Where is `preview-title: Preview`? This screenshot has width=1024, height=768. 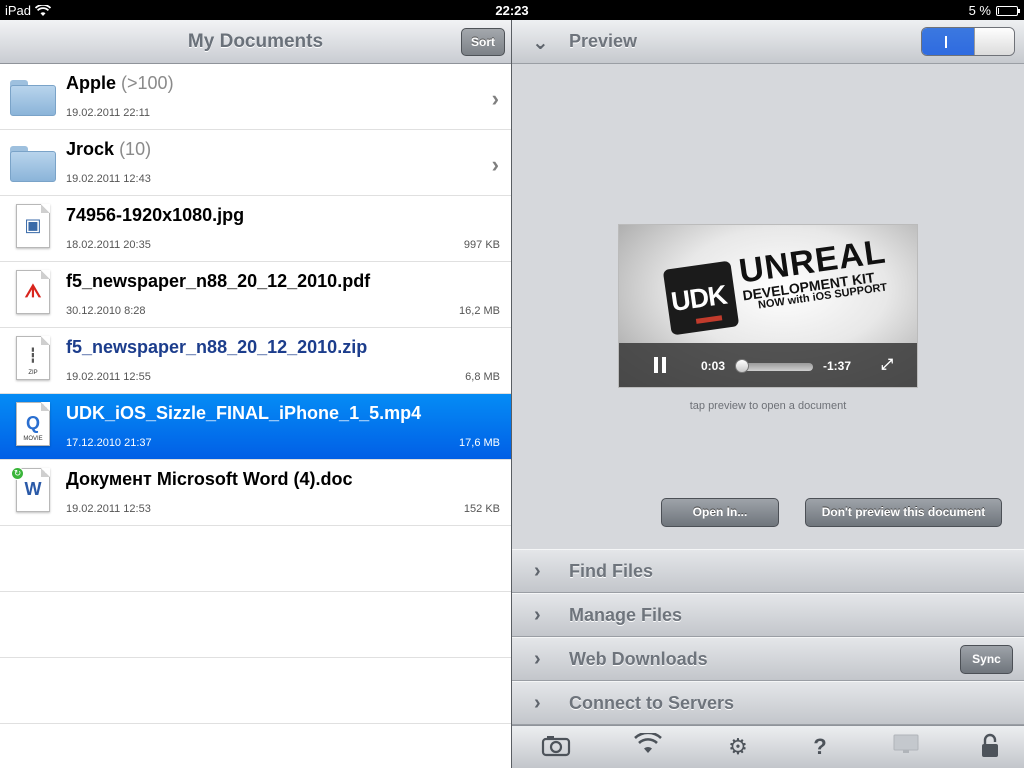
preview-title: Preview is located at coordinates (603, 41).